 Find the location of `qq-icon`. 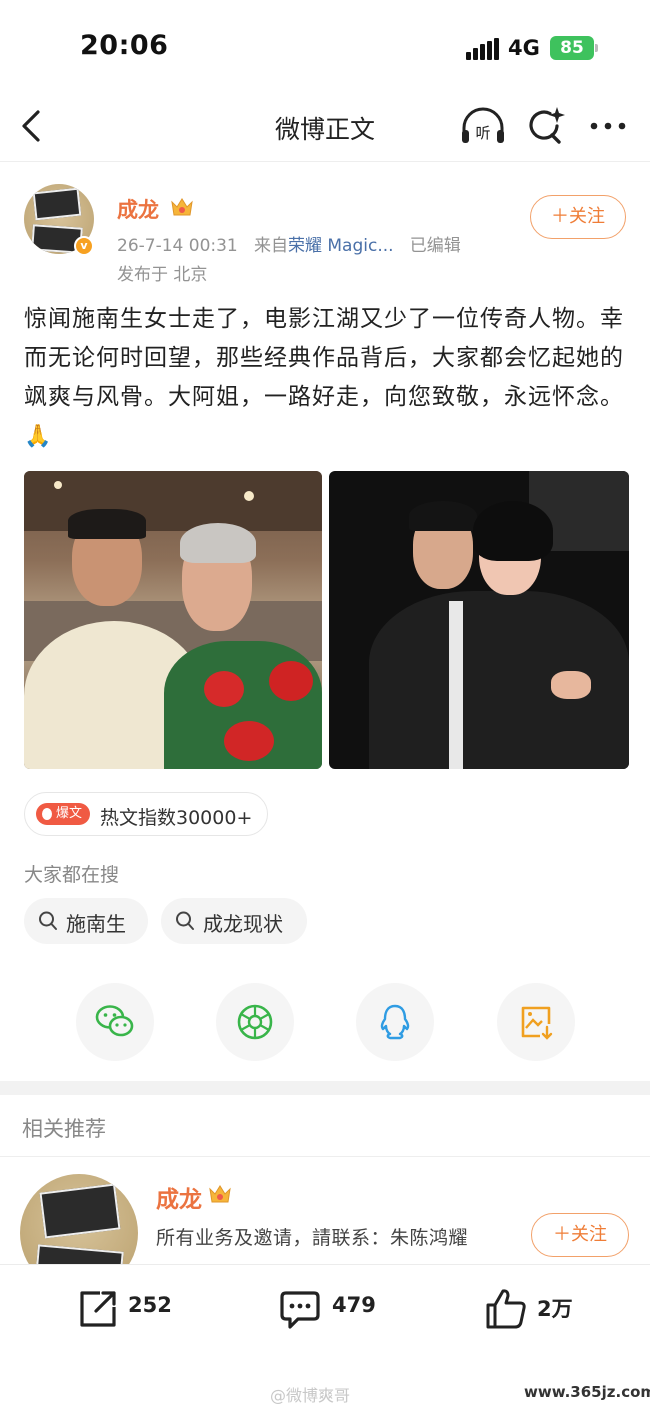

qq-icon is located at coordinates (395, 1022).